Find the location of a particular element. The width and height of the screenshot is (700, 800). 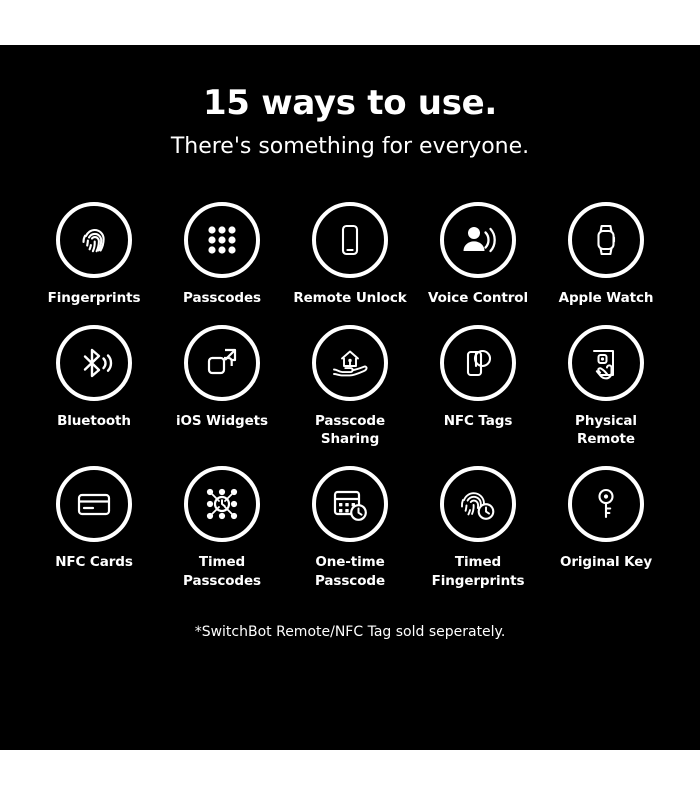

feature-item-bluetooth: Bluetooth is located at coordinates (94, 377).